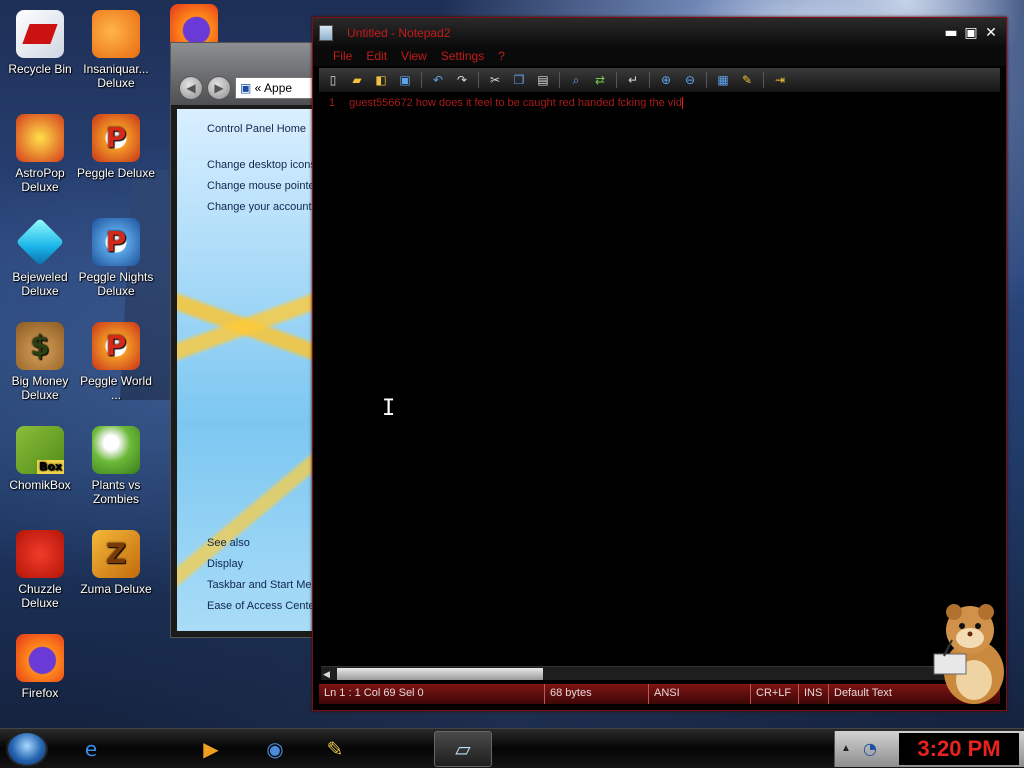 The width and height of the screenshot is (1024, 768). Describe the element at coordinates (519, 80) in the screenshot. I see `copy-icon: ❐` at that location.